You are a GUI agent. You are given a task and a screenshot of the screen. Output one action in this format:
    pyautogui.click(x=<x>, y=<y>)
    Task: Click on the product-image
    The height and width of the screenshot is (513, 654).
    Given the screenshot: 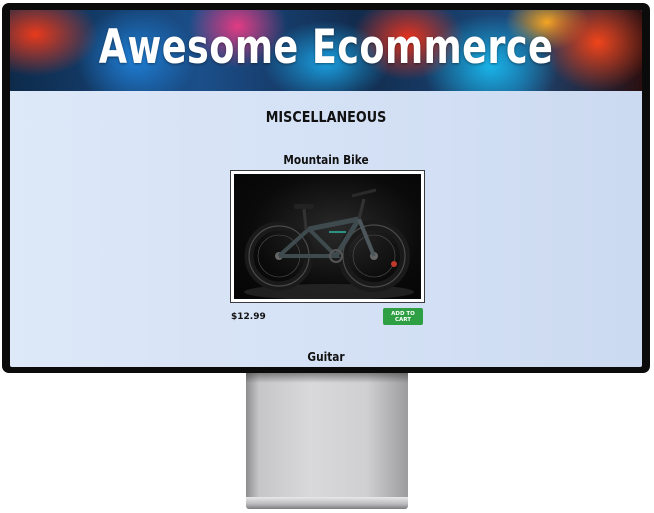 What is the action you would take?
    pyautogui.click(x=327, y=236)
    